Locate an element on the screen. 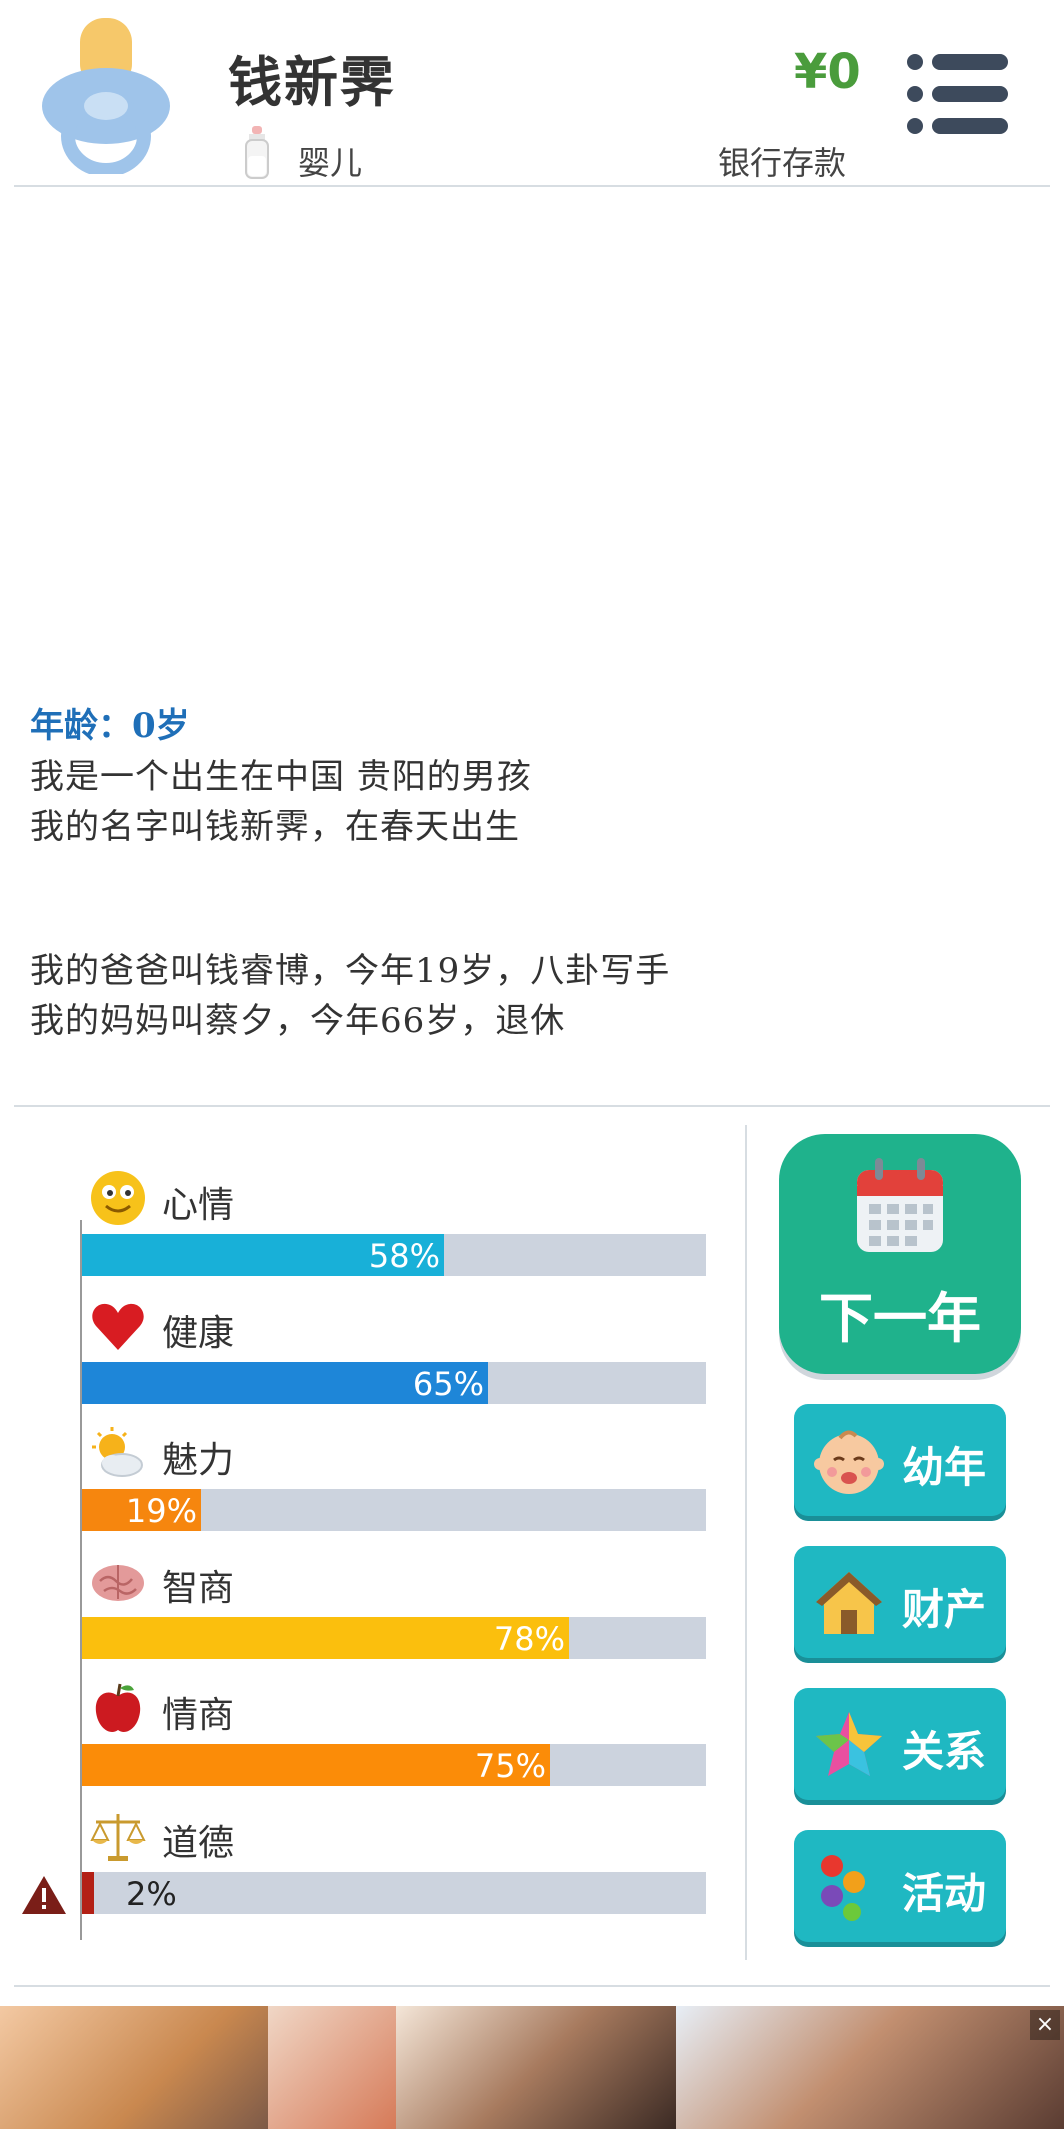 This screenshot has height=2129, width=1064. pacifier-avatar-icon is located at coordinates (106, 96).